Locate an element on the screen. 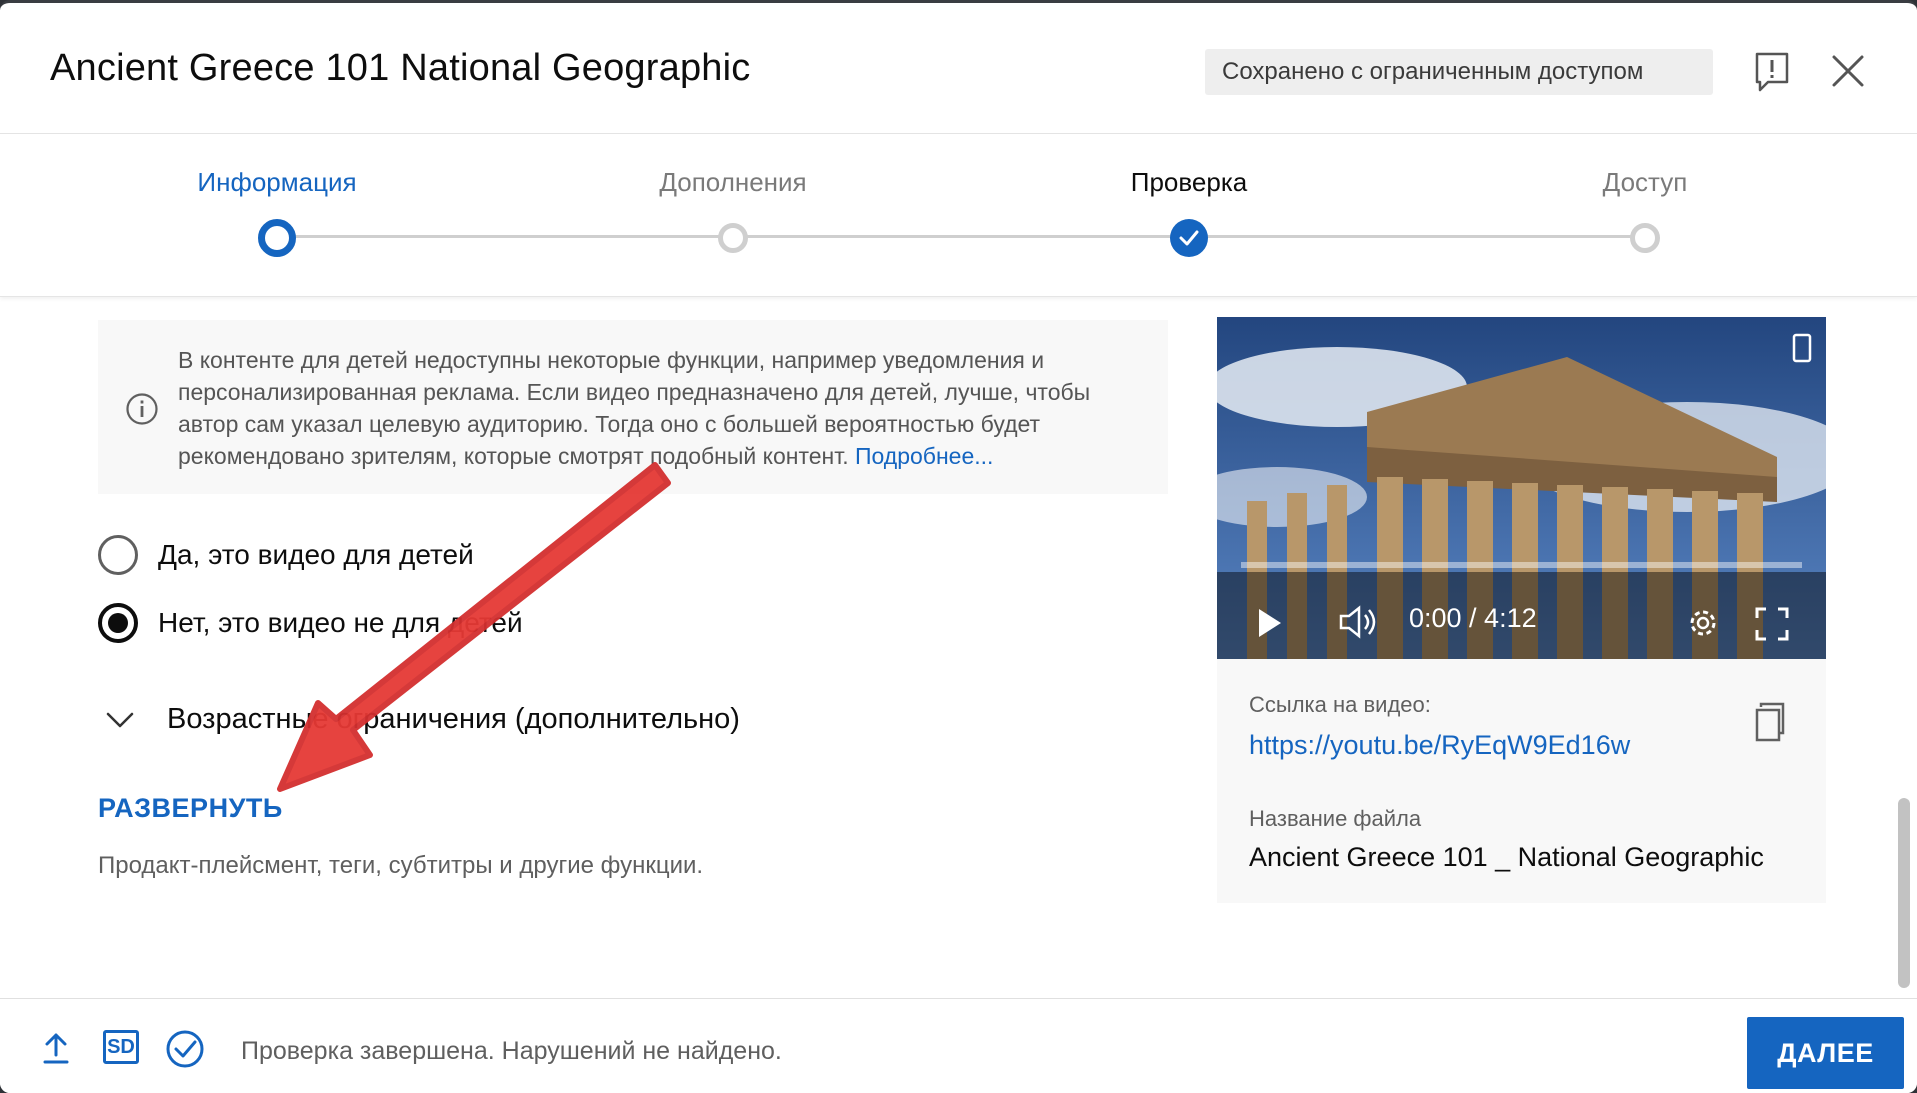 This screenshot has width=1917, height=1093. sd-quality-badge: SD is located at coordinates (121, 1047).